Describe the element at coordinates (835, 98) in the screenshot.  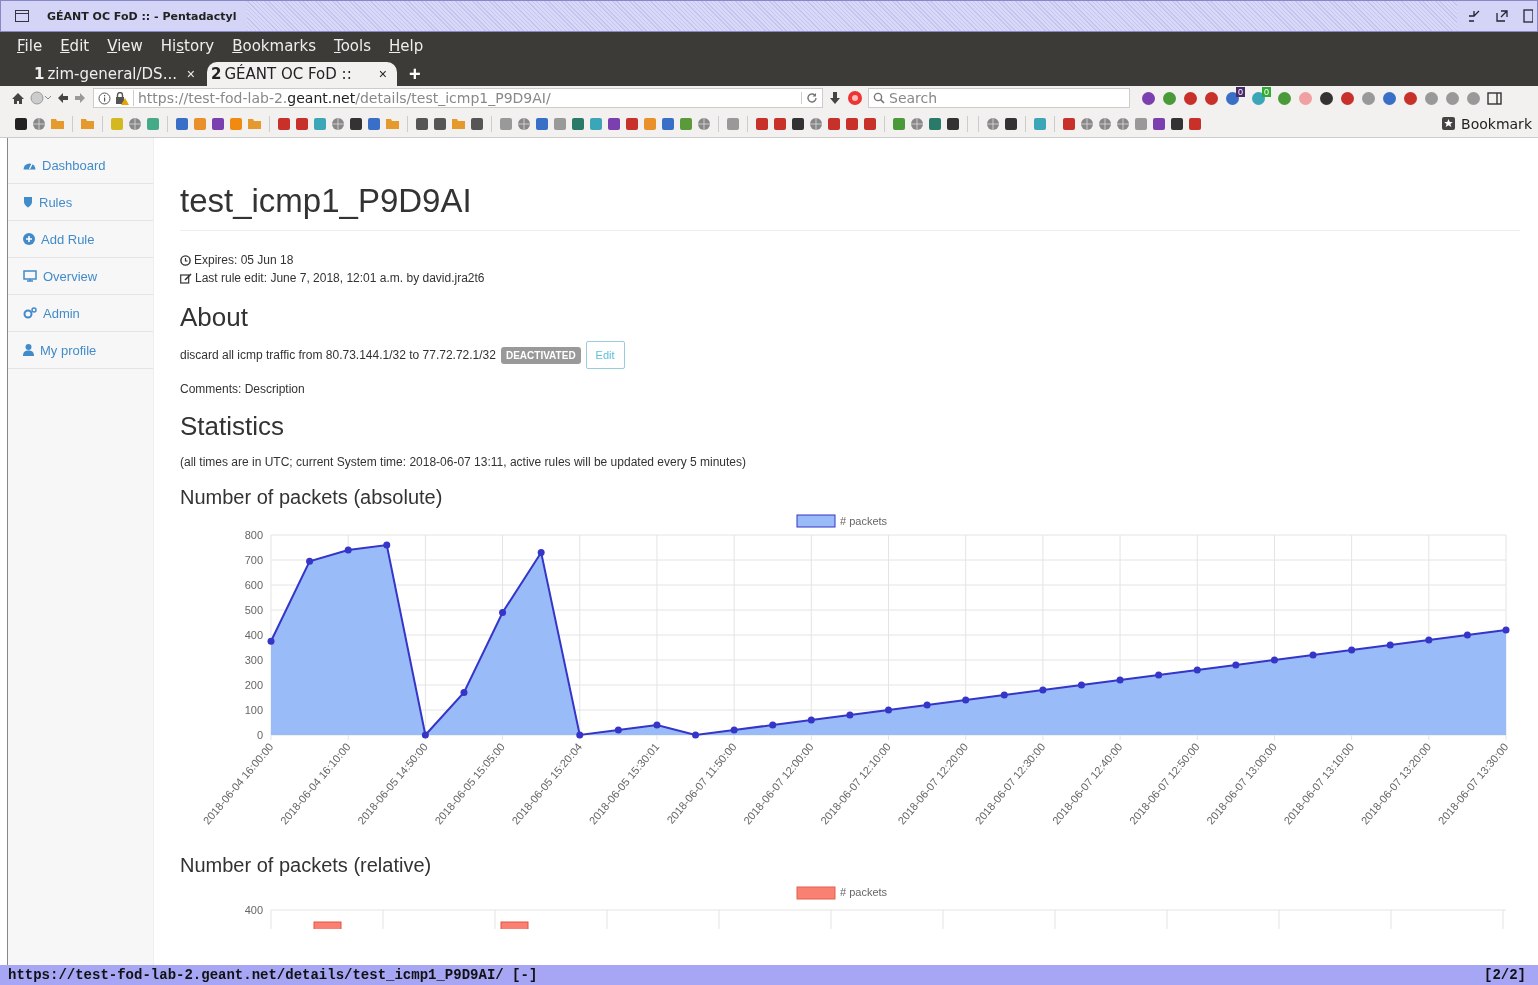
I see `download-icon` at that location.